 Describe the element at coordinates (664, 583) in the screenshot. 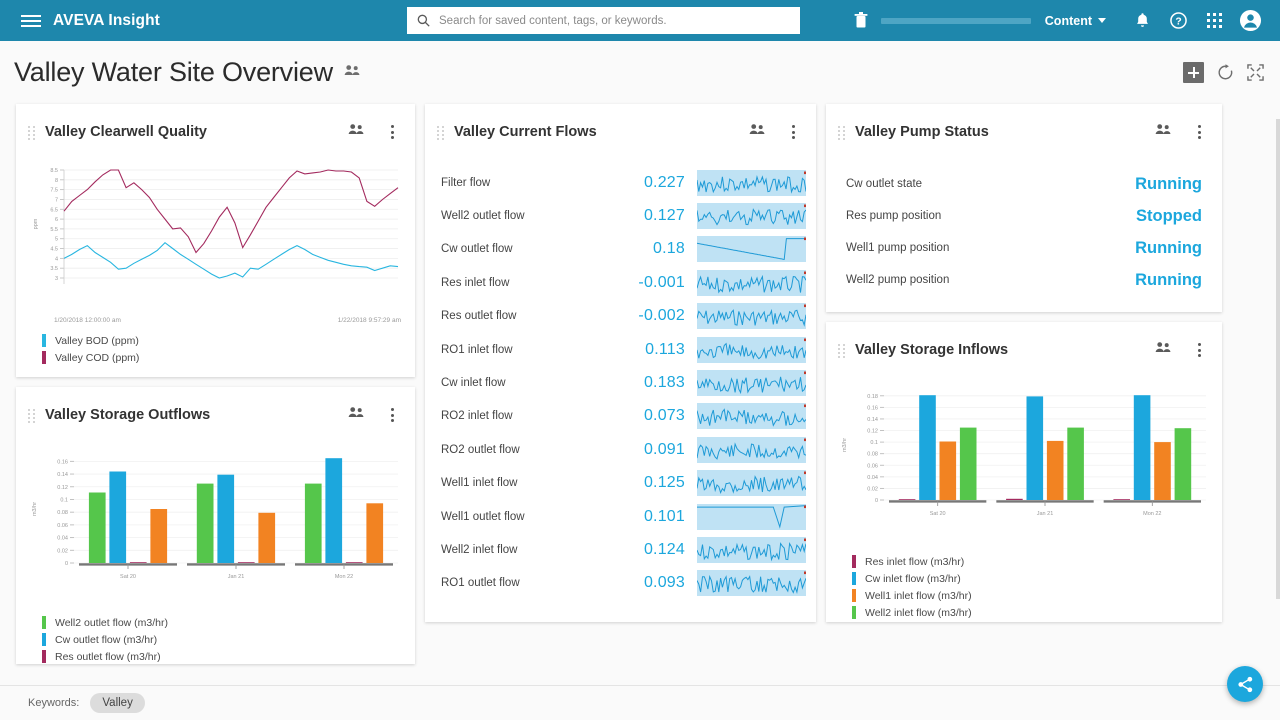

I see `flow-value: 0.093` at that location.